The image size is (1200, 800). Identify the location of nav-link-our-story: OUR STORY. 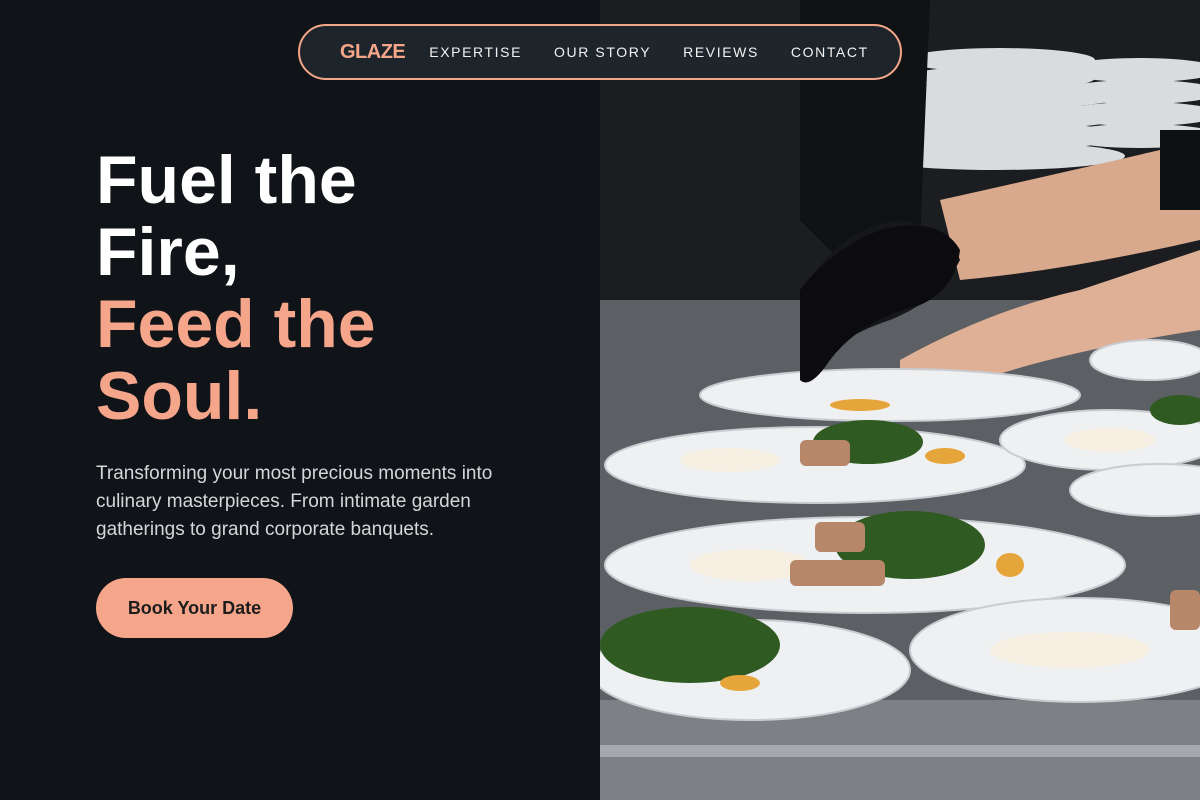
(602, 52).